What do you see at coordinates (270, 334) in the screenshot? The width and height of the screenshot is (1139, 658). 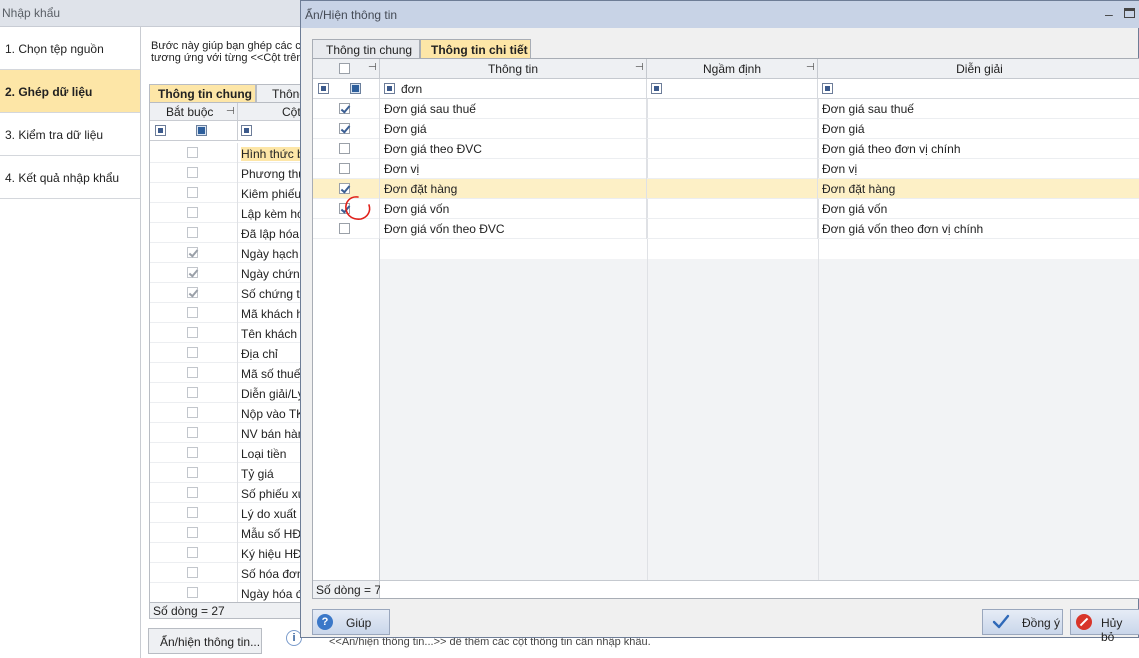 I see `column-name-cell: Tên khách h` at bounding box center [270, 334].